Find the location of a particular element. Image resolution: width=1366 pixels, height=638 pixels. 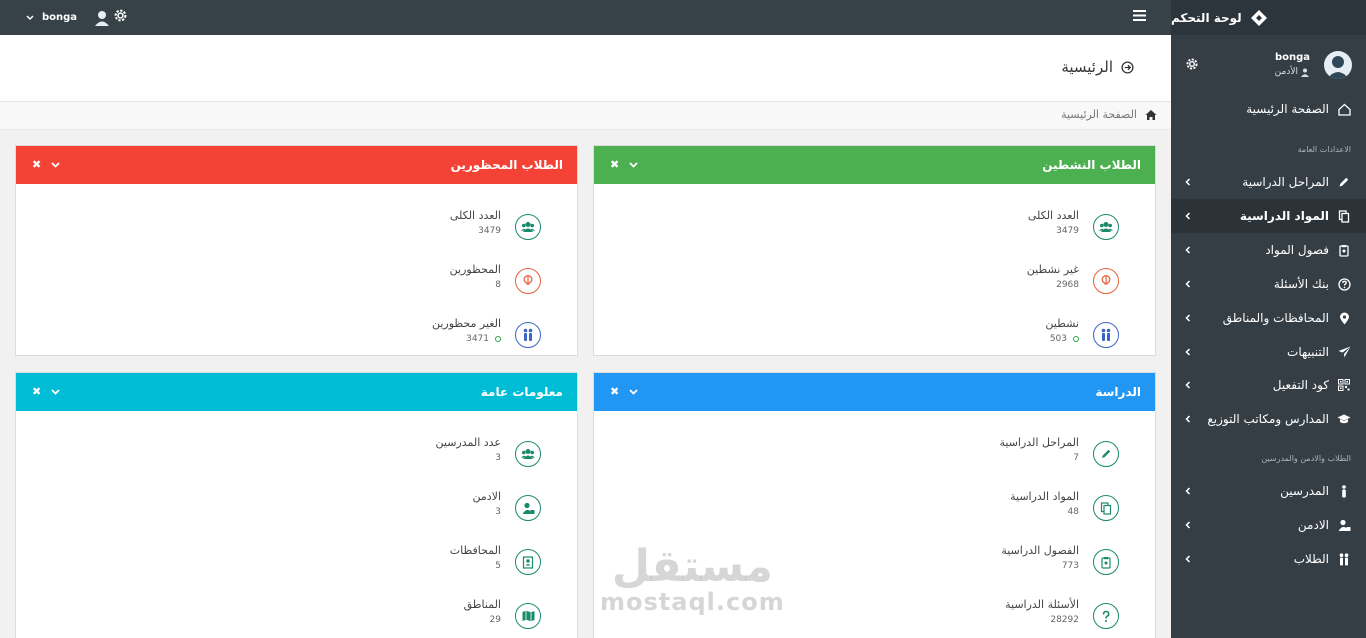

stat-teachers: عدد المدرسين 3 is located at coordinates (441, 458).